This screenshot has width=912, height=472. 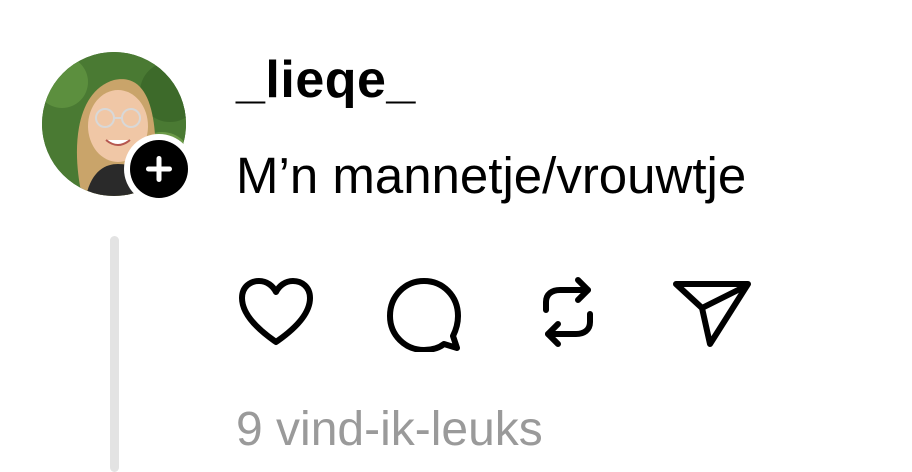 I want to click on username: _lieqe_, so click(x=326, y=80).